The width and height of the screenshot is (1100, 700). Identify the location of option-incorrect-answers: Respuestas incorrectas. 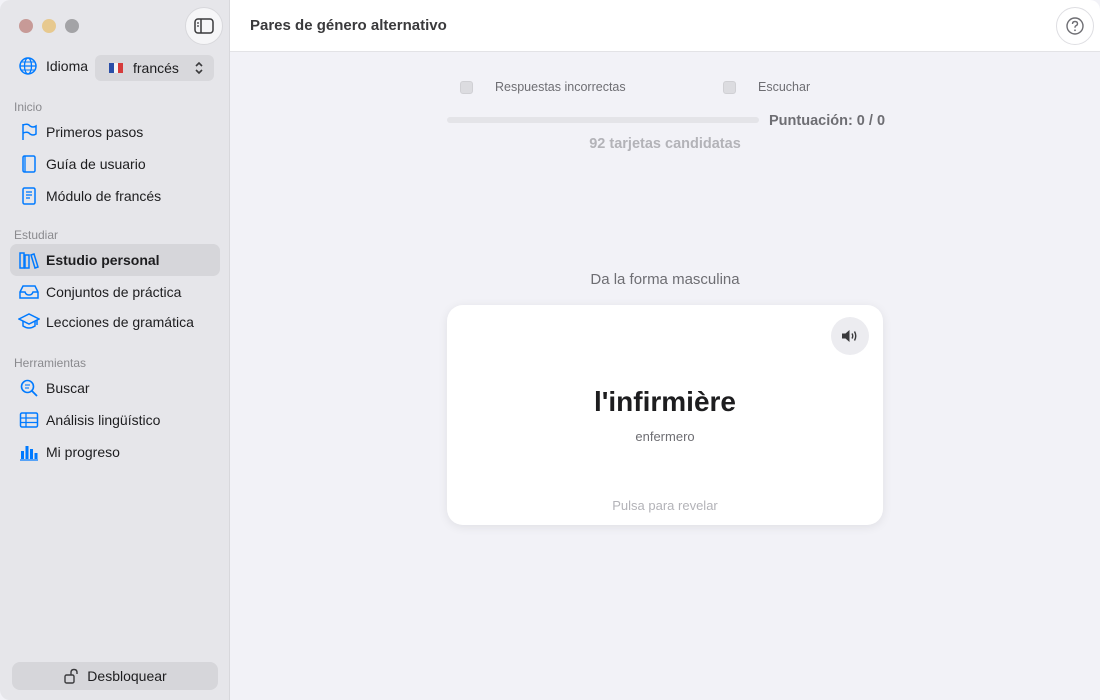
(543, 87).